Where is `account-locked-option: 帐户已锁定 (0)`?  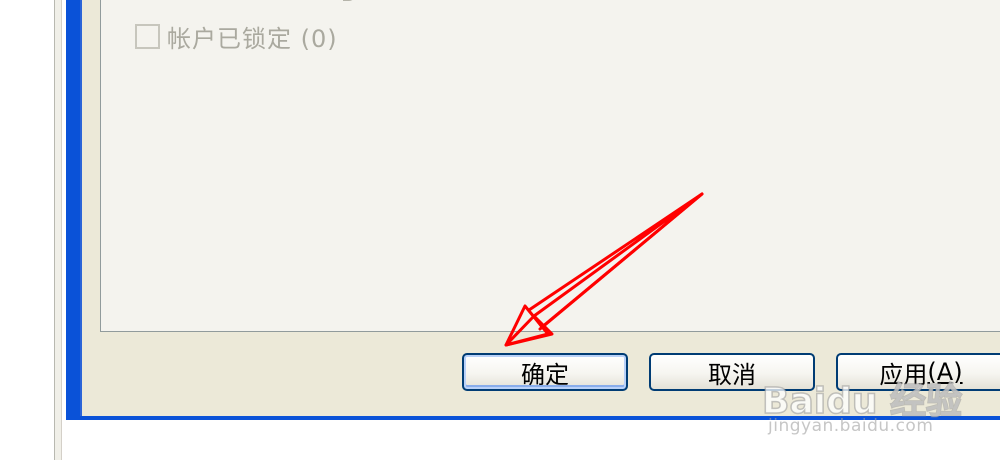 account-locked-option: 帐户已锁定 (0) is located at coordinates (236, 37).